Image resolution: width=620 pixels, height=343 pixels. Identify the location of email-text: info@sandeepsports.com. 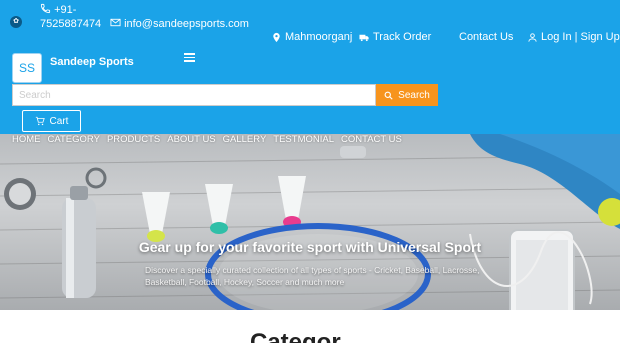
(186, 24).